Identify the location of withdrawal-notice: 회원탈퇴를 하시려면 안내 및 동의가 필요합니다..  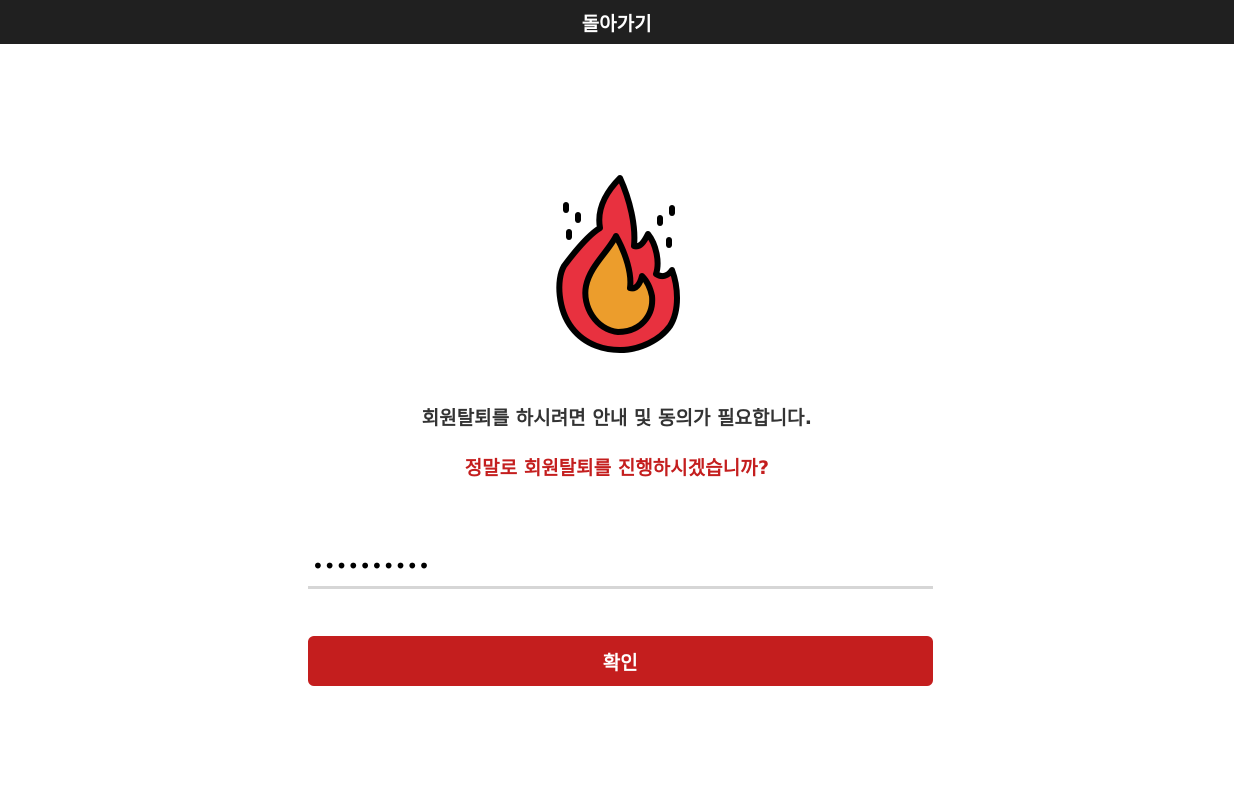
(617, 418).